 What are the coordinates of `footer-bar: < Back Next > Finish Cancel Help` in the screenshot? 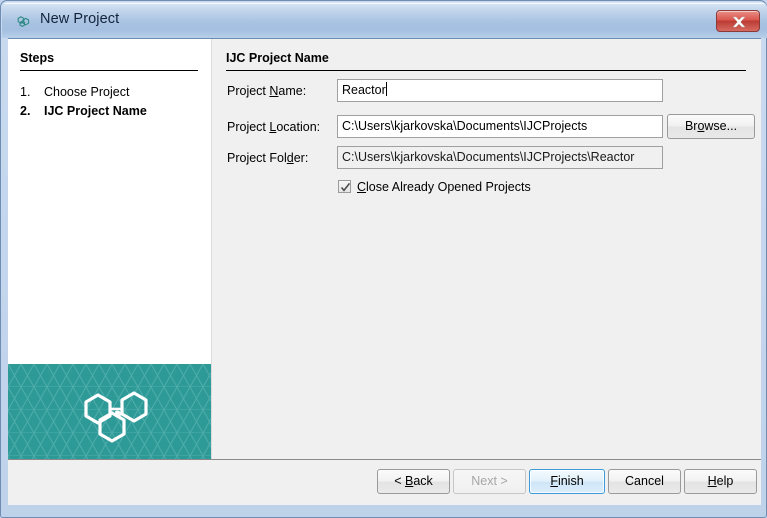 It's located at (384, 482).